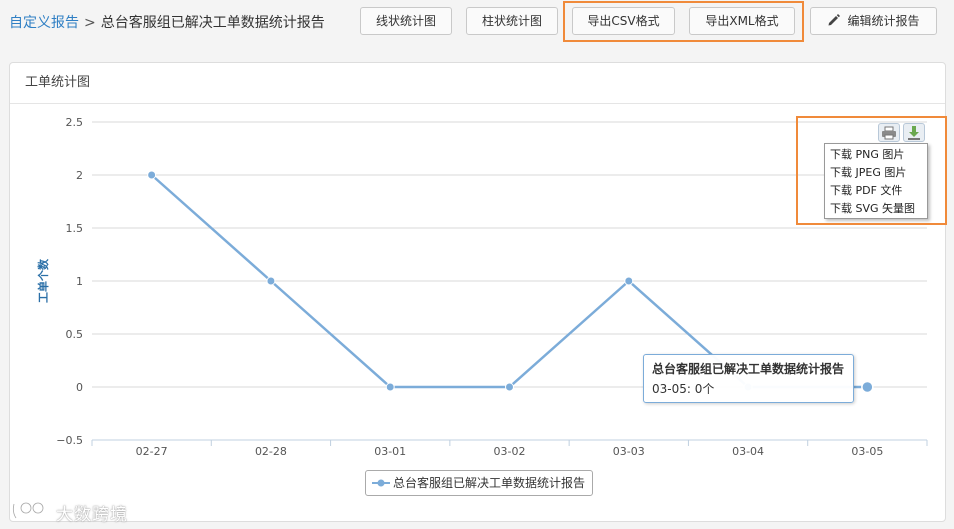 Image resolution: width=954 pixels, height=529 pixels. I want to click on x-tick-label: 02-28, so click(271, 451).